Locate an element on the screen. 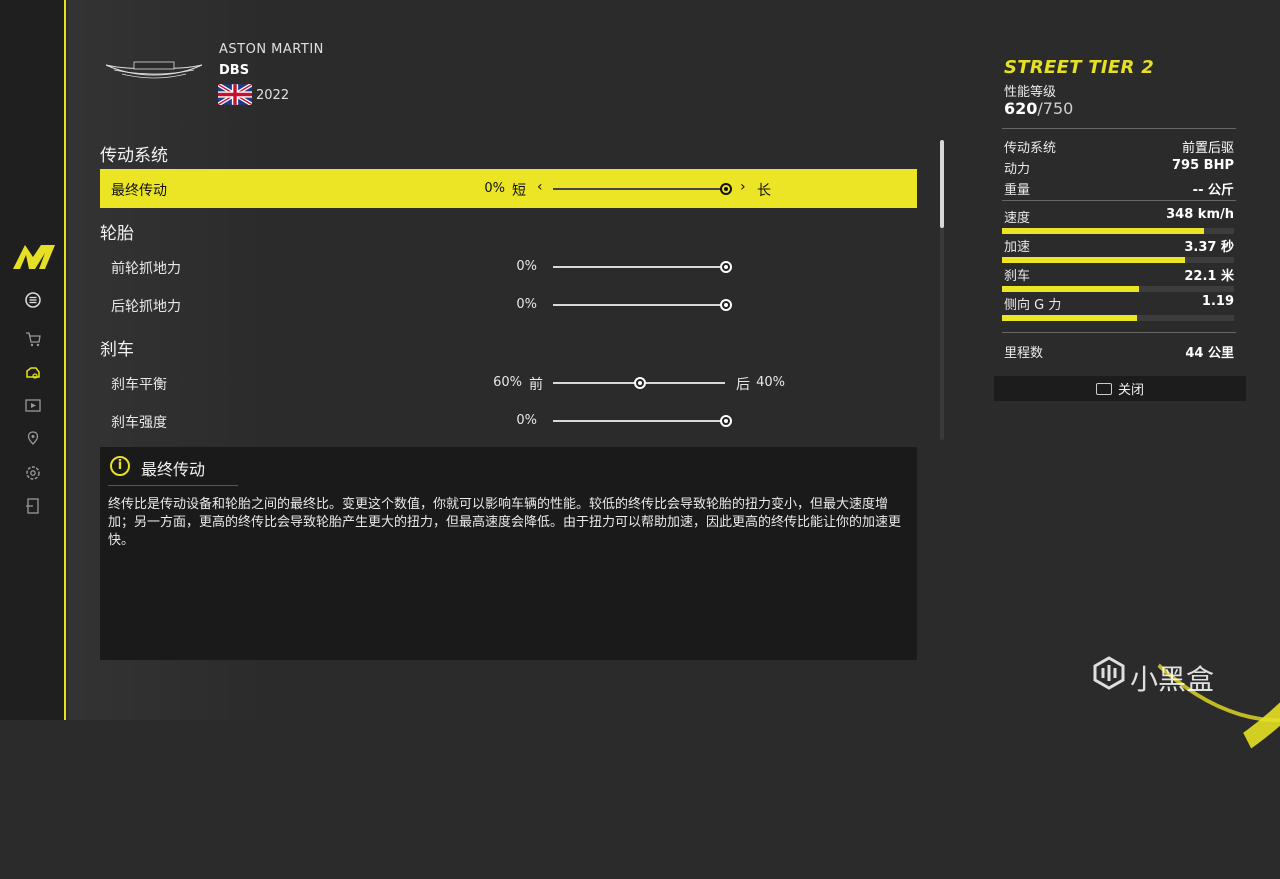  stat-bar-speed is located at coordinates (1118, 231).